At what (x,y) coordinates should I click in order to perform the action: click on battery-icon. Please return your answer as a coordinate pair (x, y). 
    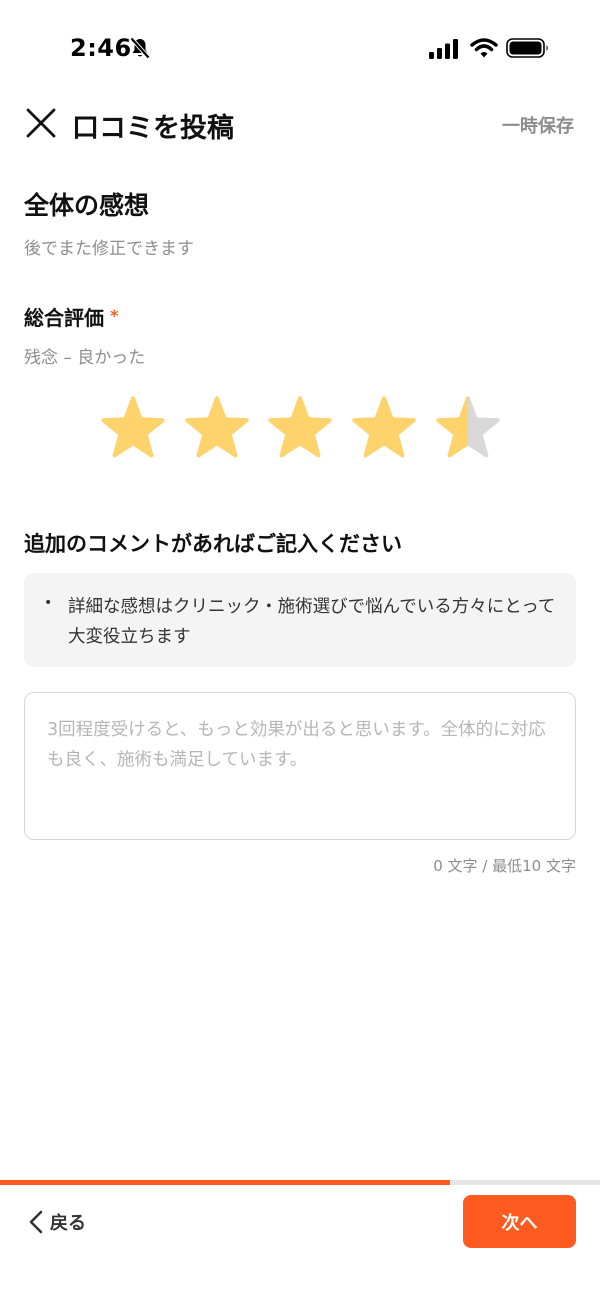
    Looking at the image, I should click on (527, 48).